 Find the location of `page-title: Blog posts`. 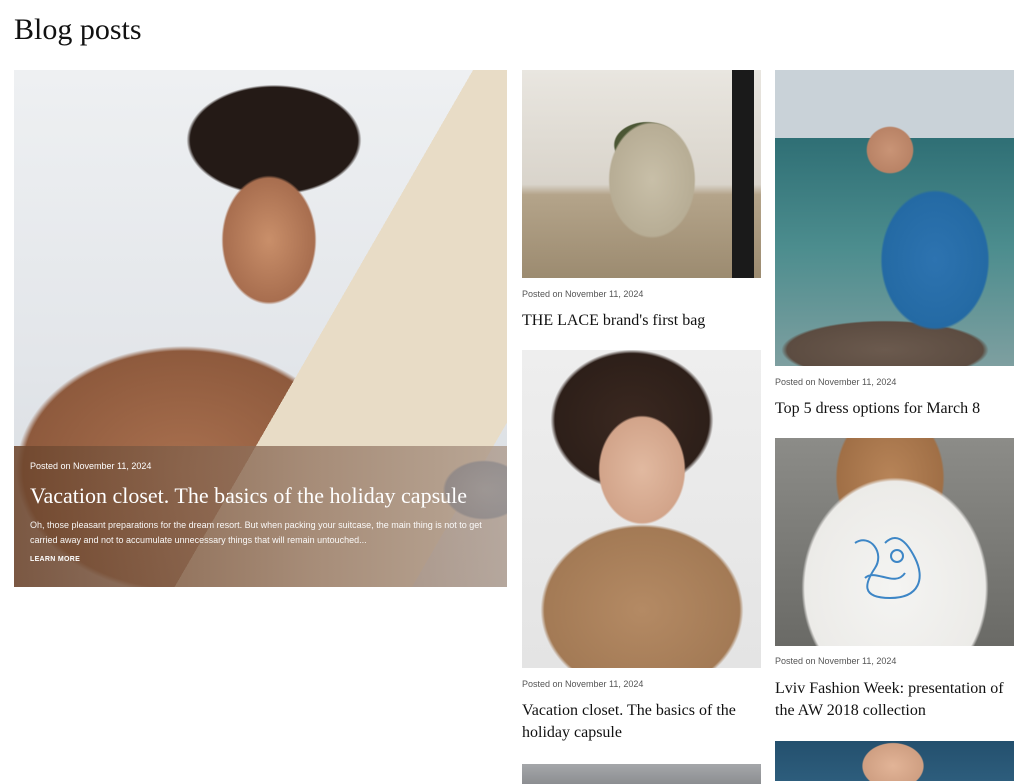

page-title: Blog posts is located at coordinates (78, 29).